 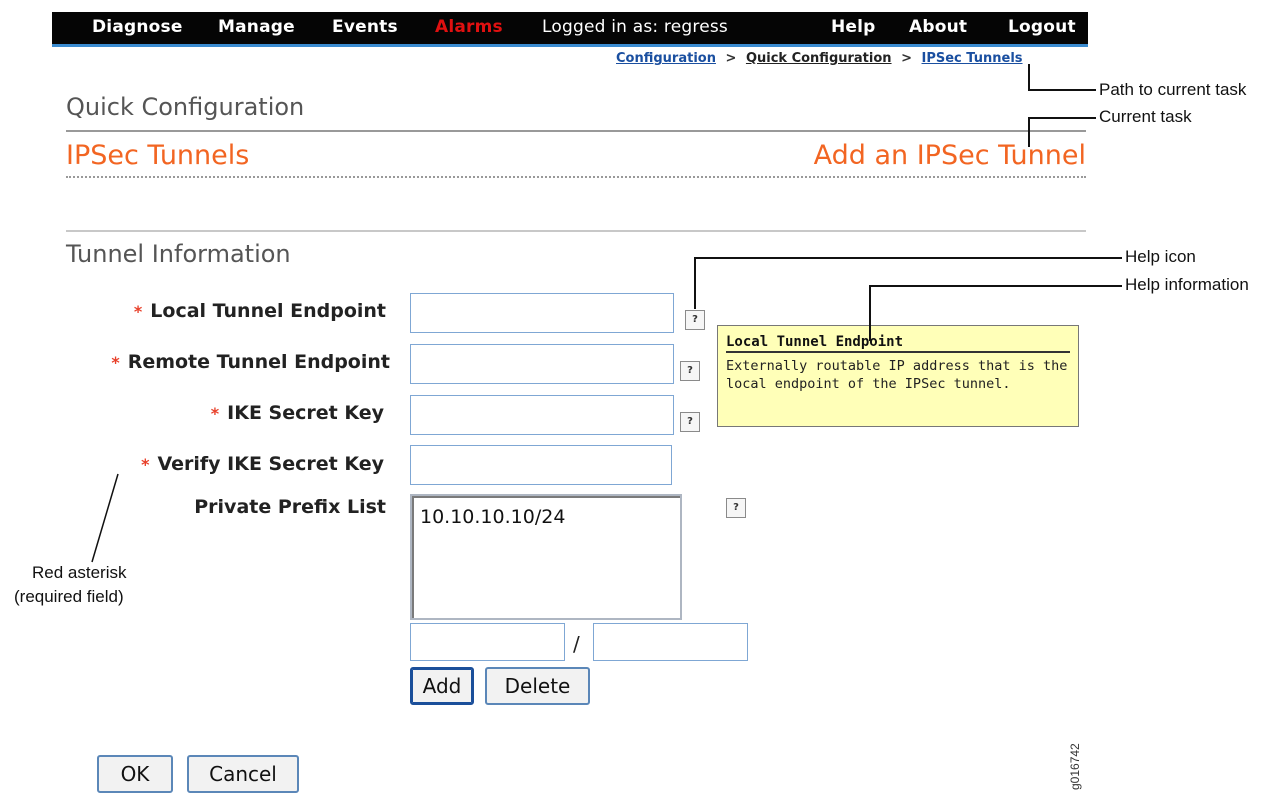 I want to click on subsection-title: Tunnel Information, so click(x=178, y=254).